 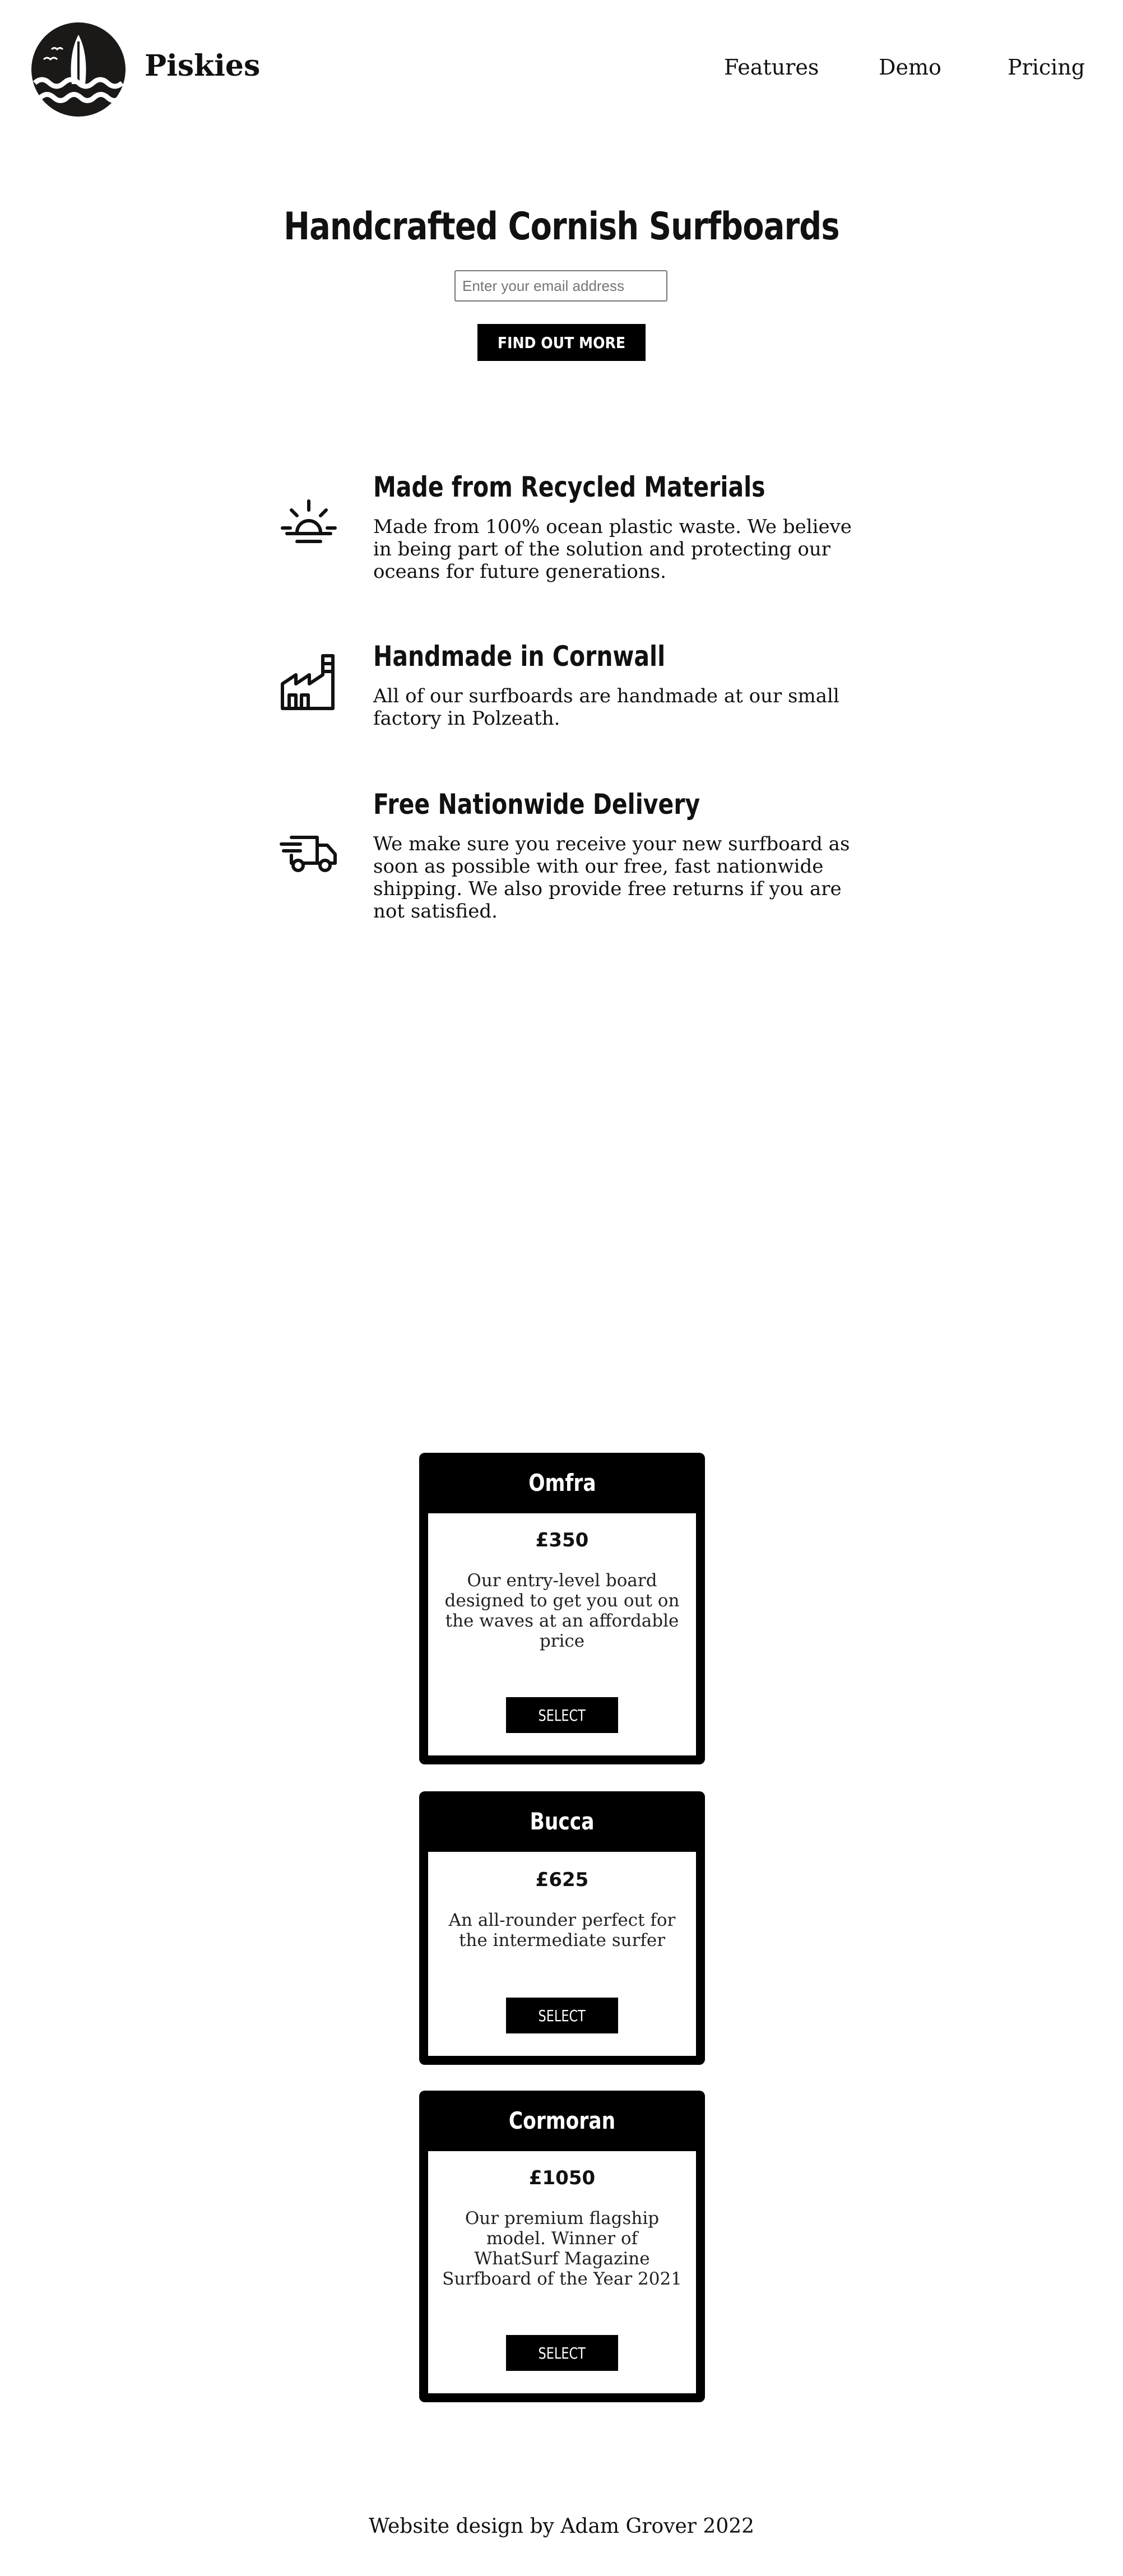 I want to click on card-title: Omfra, so click(x=562, y=1483).